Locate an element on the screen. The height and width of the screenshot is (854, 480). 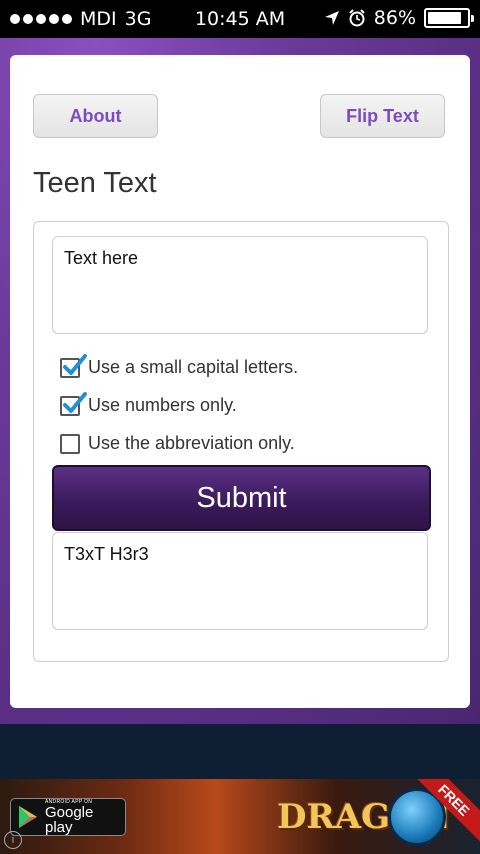
option-label: Use the abbreviation only. is located at coordinates (191, 443).